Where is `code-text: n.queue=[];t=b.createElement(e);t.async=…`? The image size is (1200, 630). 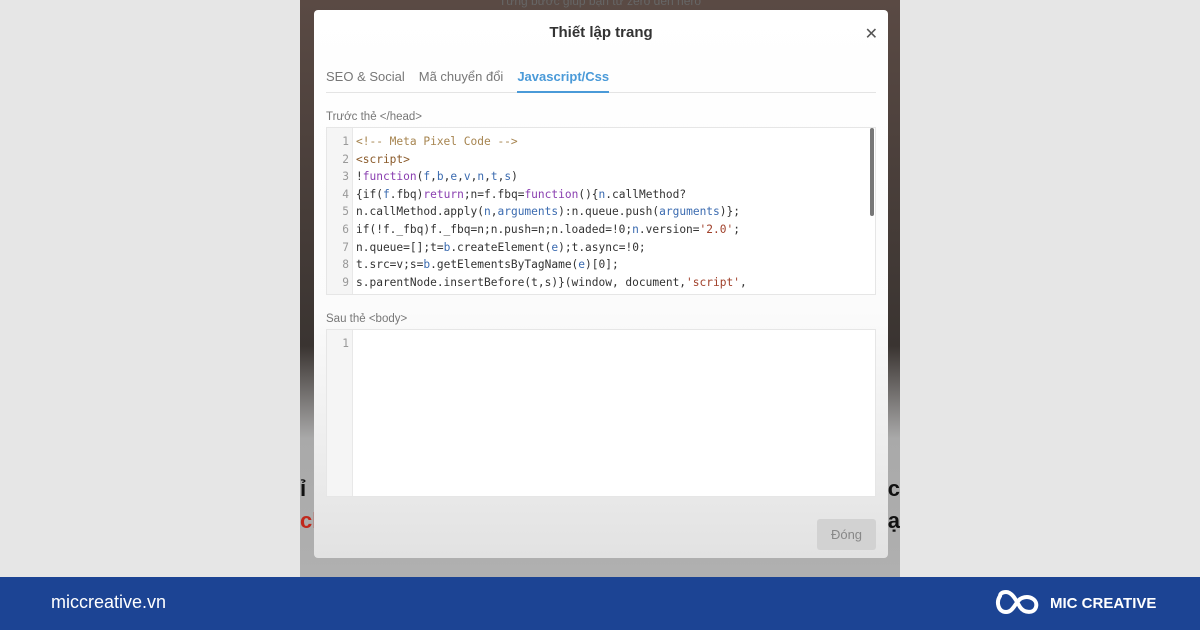 code-text: n.queue=[];t=b.createElement(e);t.async=… is located at coordinates (501, 247).